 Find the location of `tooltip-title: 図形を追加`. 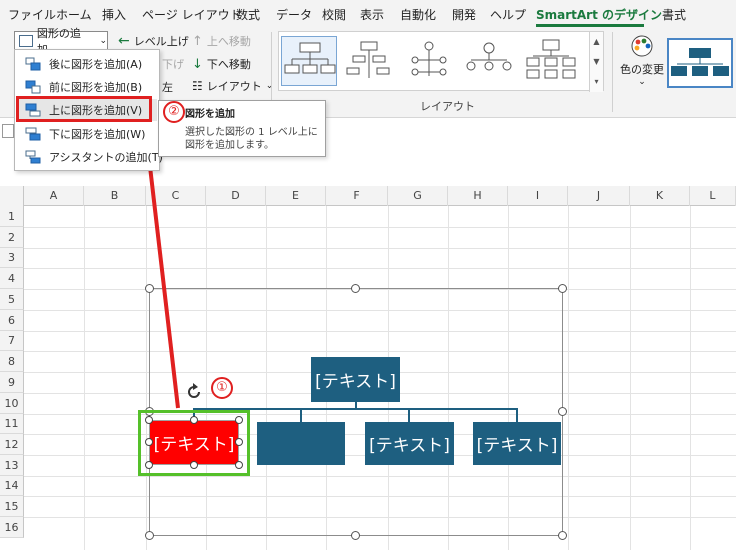

tooltip-title: 図形を追加 is located at coordinates (210, 114).